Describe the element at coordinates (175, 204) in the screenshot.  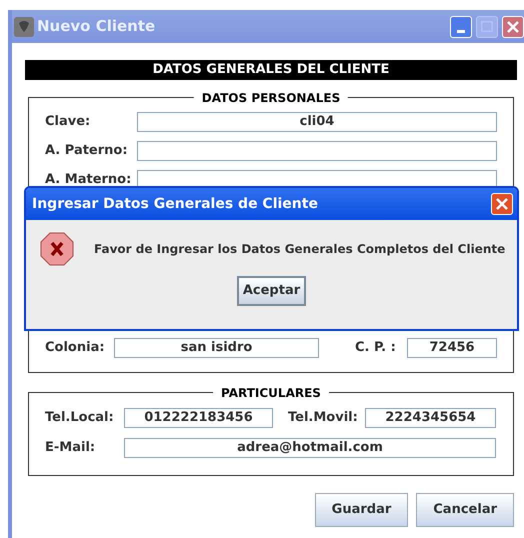
I see `dialog-title: Ingresar Datos Generales de Cliente` at that location.